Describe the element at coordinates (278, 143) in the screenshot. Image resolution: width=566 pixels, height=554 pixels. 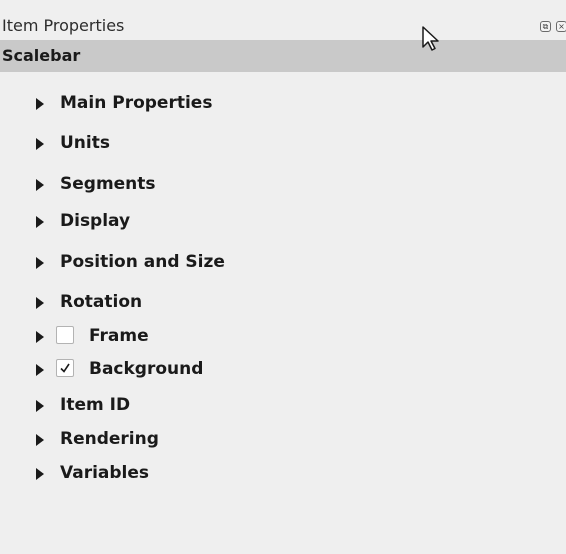
I see `section-units: Units` at that location.